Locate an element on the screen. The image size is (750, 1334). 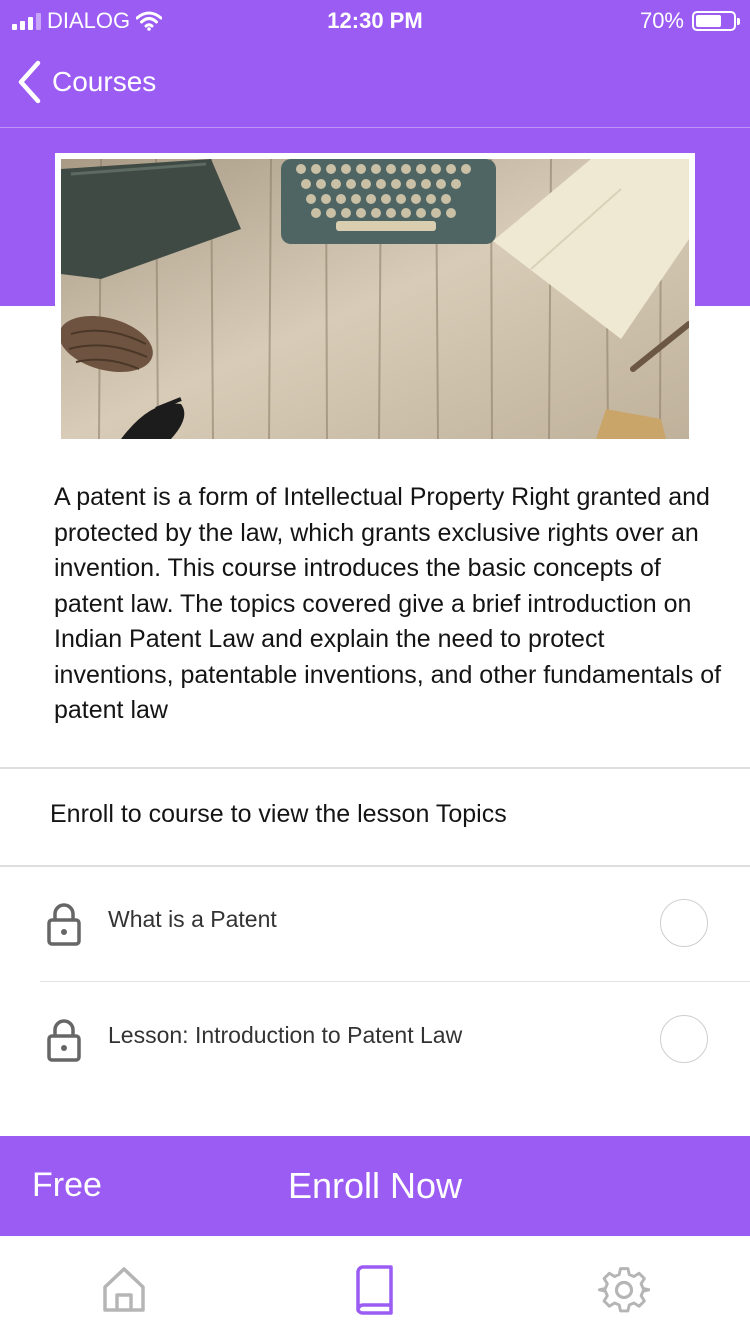
battery-percent: 70% is located at coordinates (661, 20).